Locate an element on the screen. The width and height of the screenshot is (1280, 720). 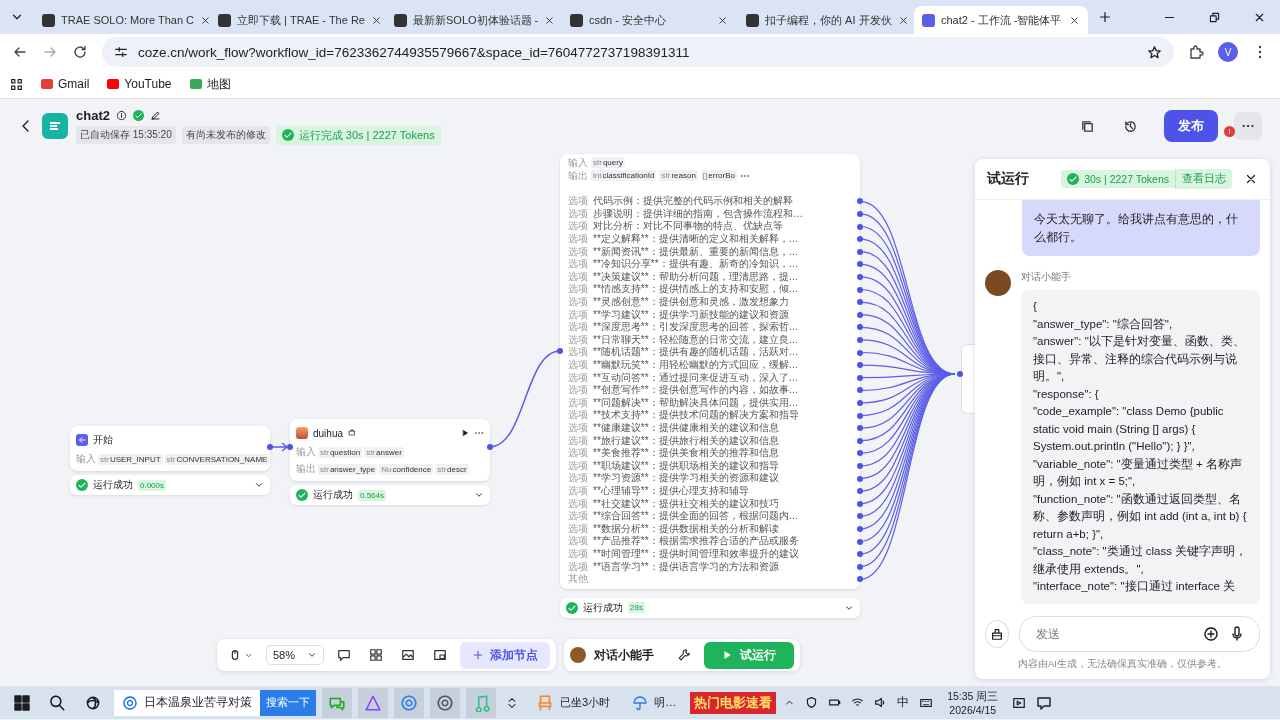
scroll-arrows-icon is located at coordinates (512, 702).